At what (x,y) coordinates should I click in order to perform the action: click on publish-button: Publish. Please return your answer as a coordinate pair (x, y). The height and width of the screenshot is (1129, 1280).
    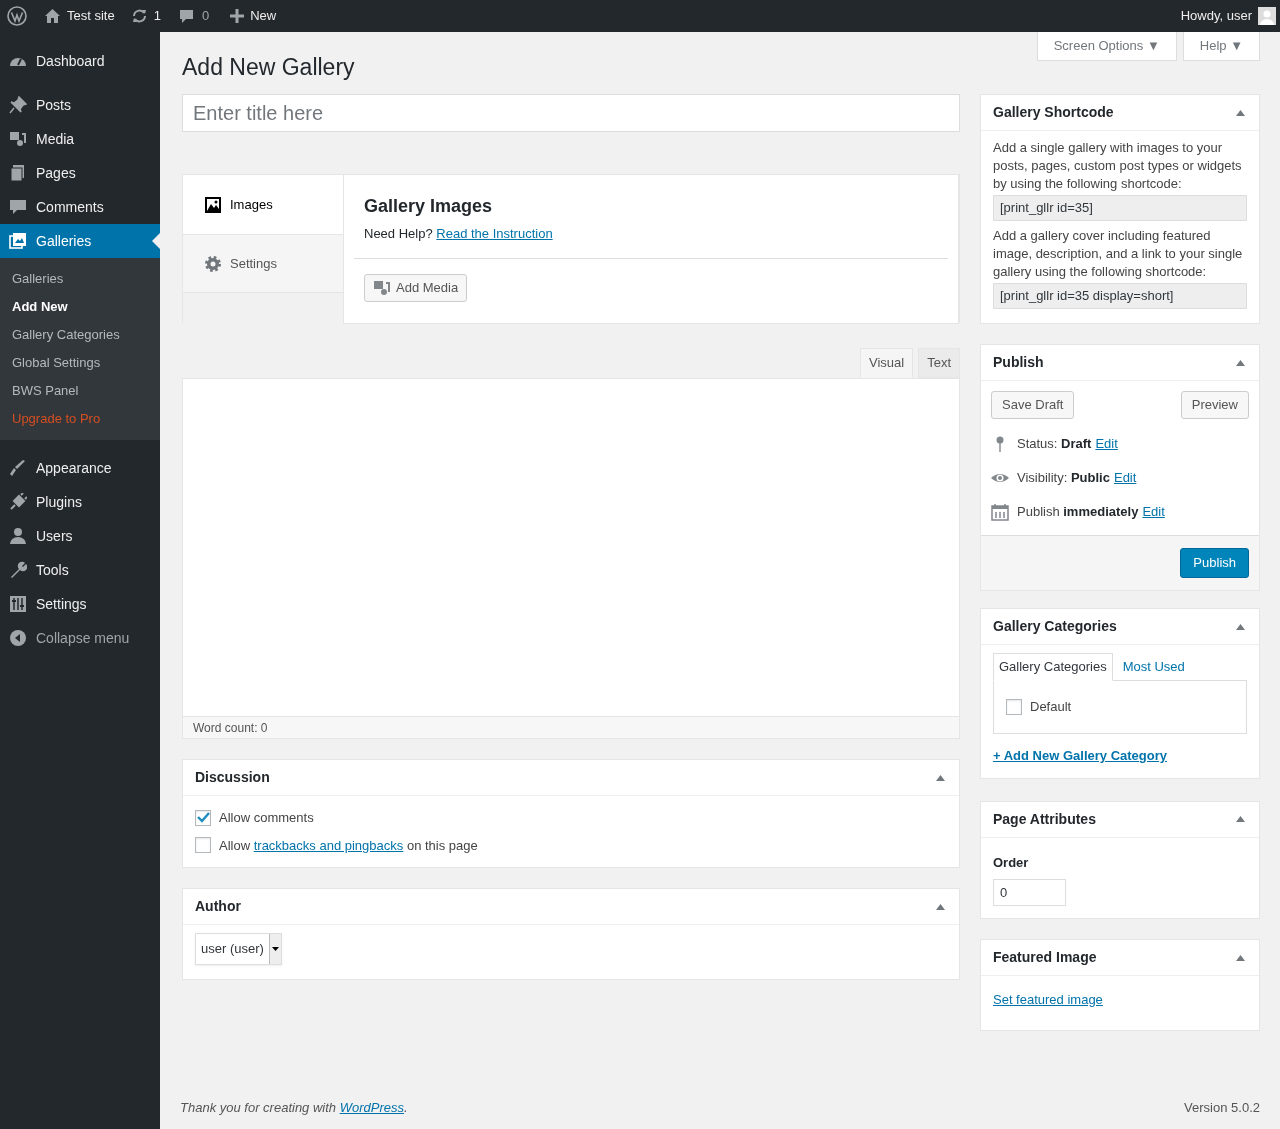
    Looking at the image, I should click on (1214, 563).